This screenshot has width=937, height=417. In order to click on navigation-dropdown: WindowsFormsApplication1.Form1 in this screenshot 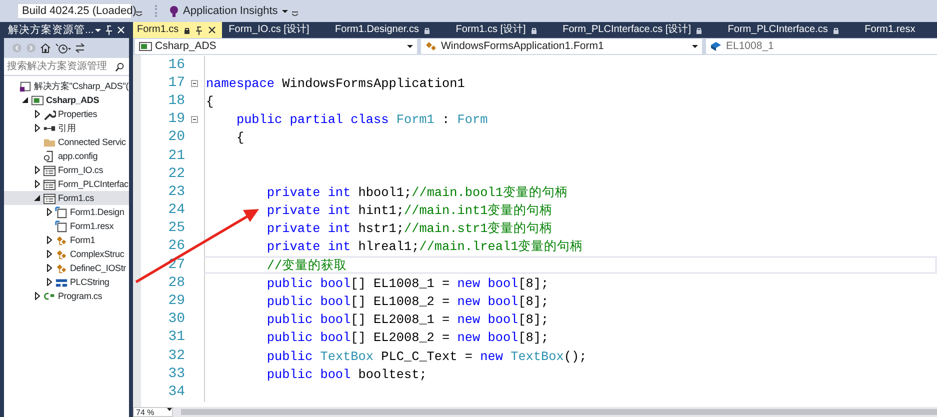, I will do `click(561, 46)`.